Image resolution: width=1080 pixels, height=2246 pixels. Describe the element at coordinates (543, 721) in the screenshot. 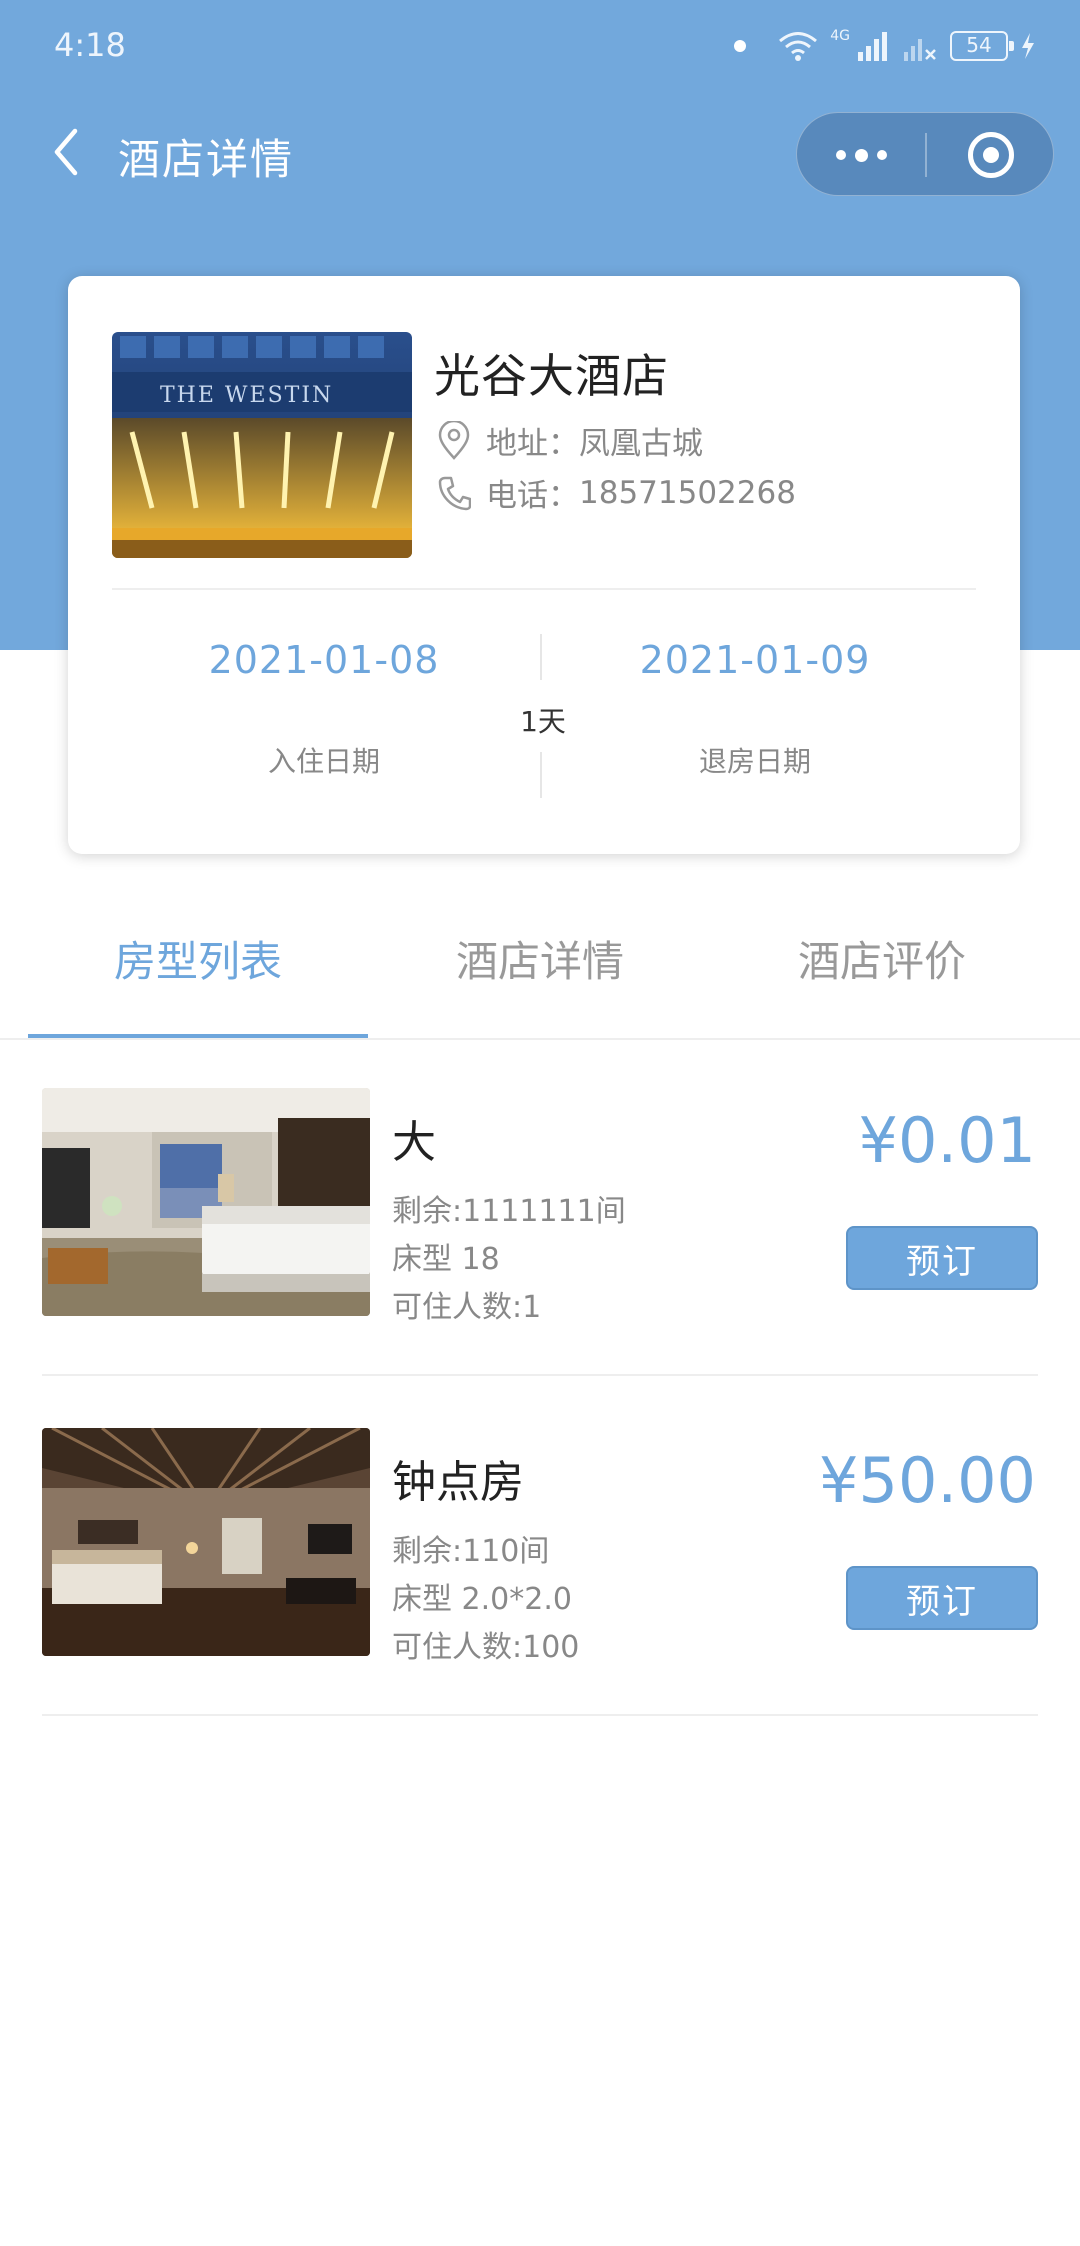

I see `nights-count: 1天` at that location.